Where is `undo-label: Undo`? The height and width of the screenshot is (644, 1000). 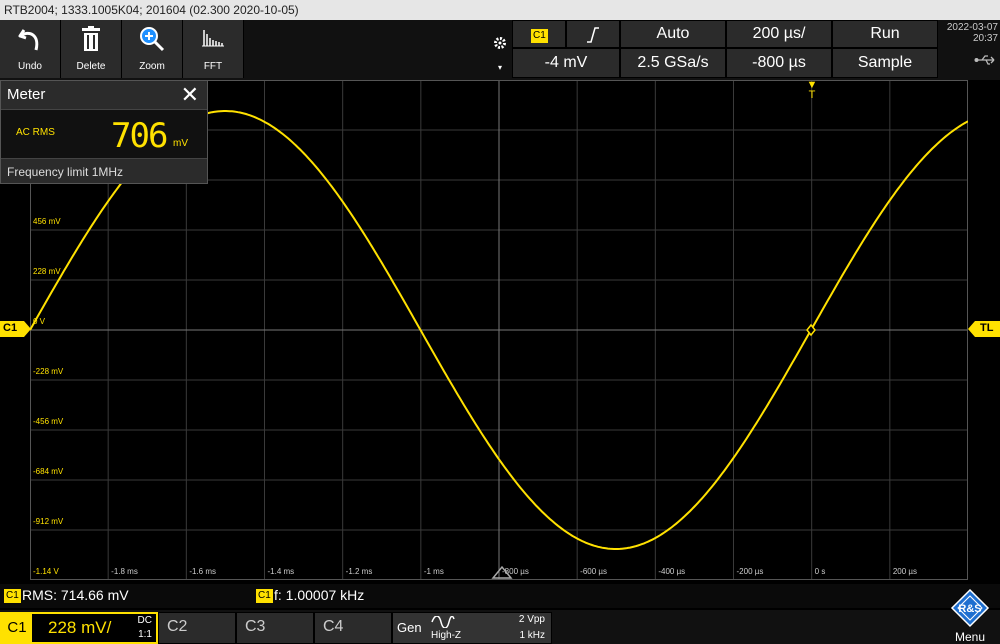 undo-label: Undo is located at coordinates (30, 66).